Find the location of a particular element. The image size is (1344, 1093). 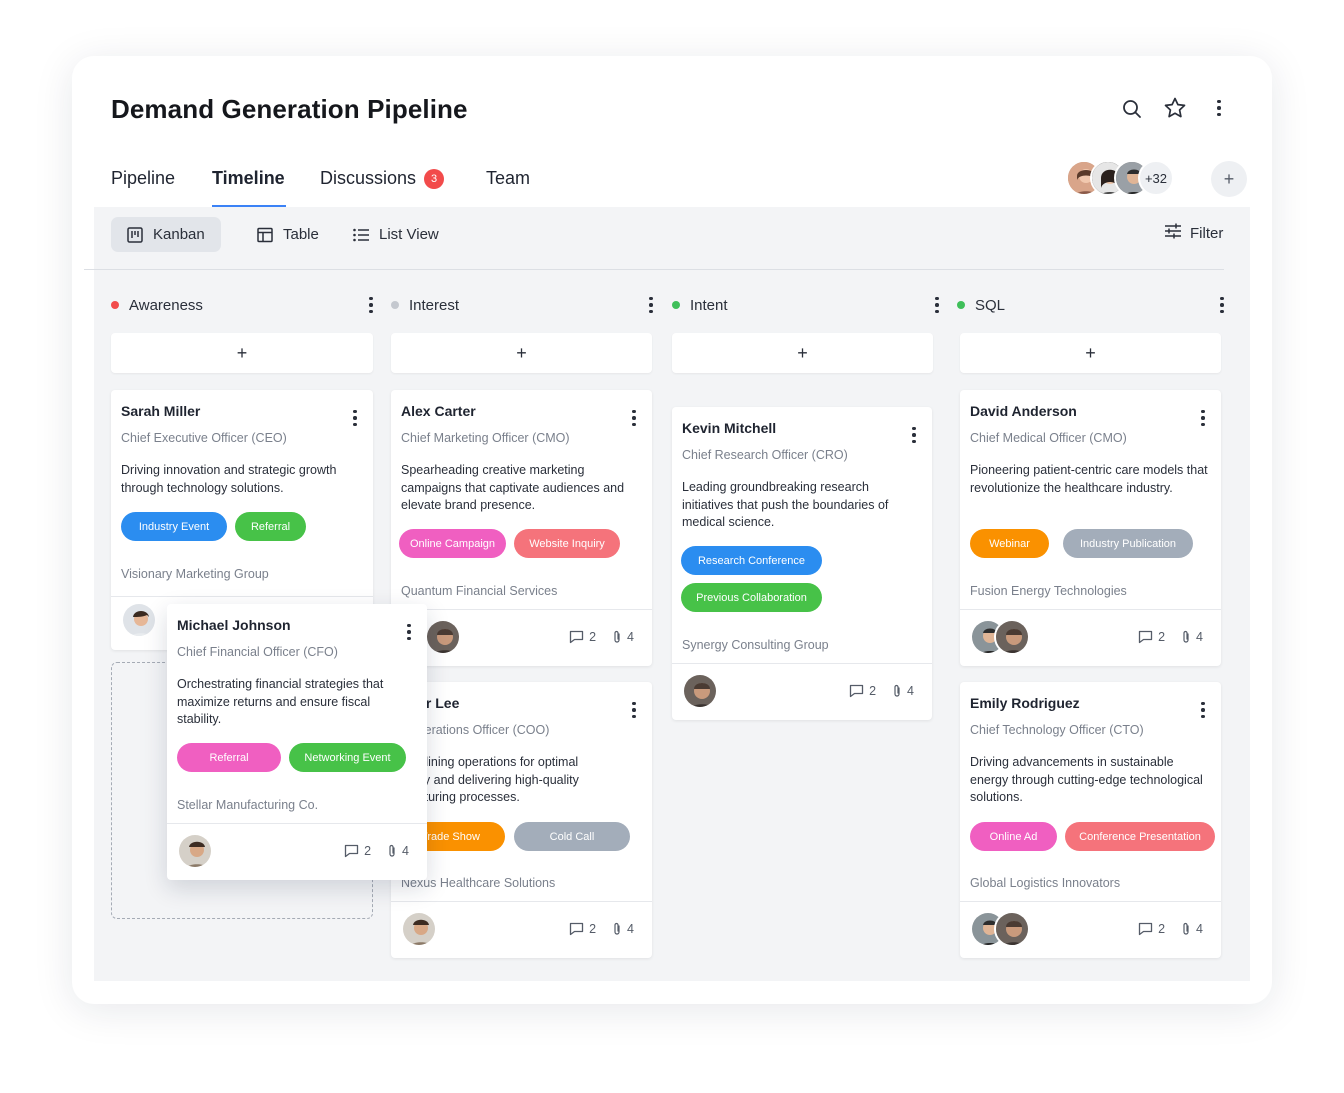

tab-team: Team is located at coordinates (508, 178).